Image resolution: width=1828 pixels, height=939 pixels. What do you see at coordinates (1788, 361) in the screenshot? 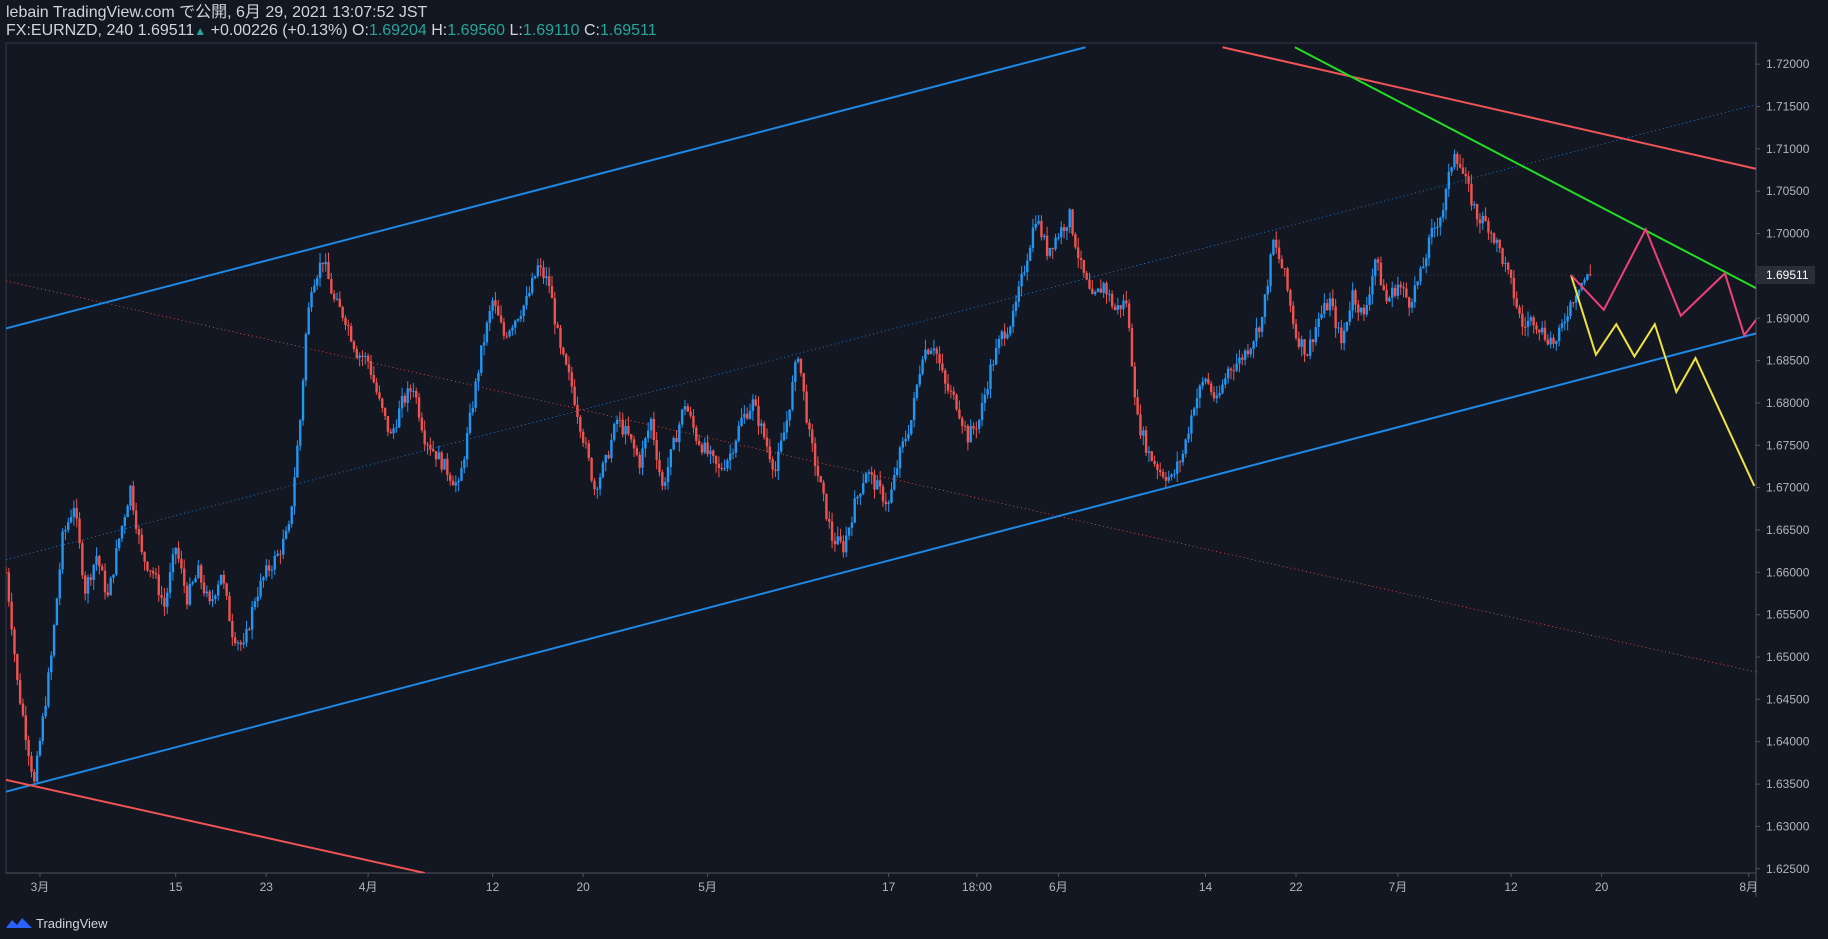
I see `y-tick-label: 1.68500` at bounding box center [1788, 361].